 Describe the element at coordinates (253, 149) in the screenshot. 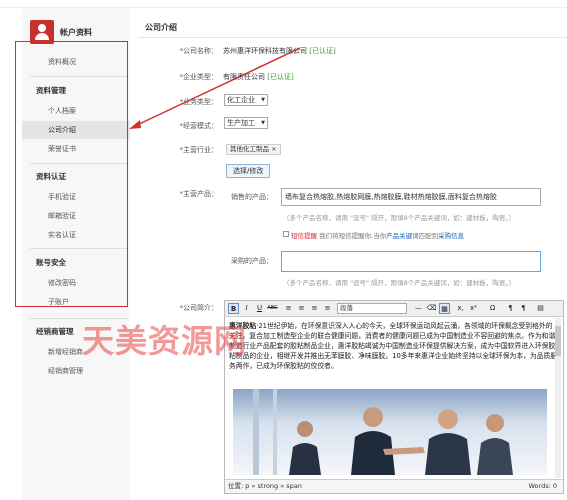

I see `industry-tag: 其他化工制品 ×` at that location.